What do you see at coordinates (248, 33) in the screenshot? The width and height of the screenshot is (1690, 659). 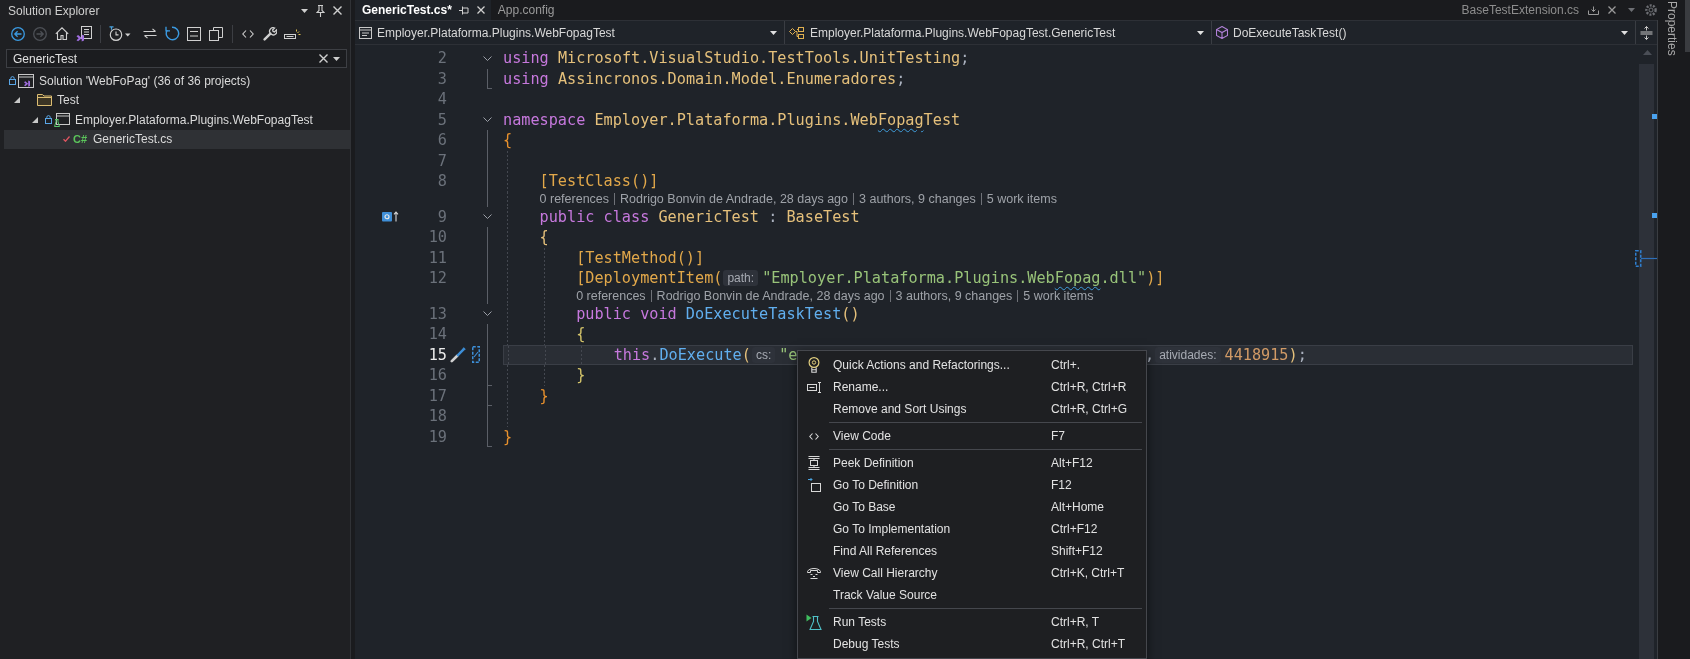 I see `code-brackets-icon` at bounding box center [248, 33].